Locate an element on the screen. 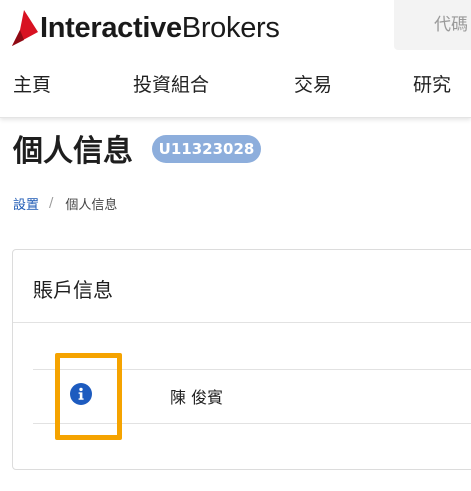 Image resolution: width=471 pixels, height=491 pixels. brand-logo: InteractiveBrokers is located at coordinates (146, 28).